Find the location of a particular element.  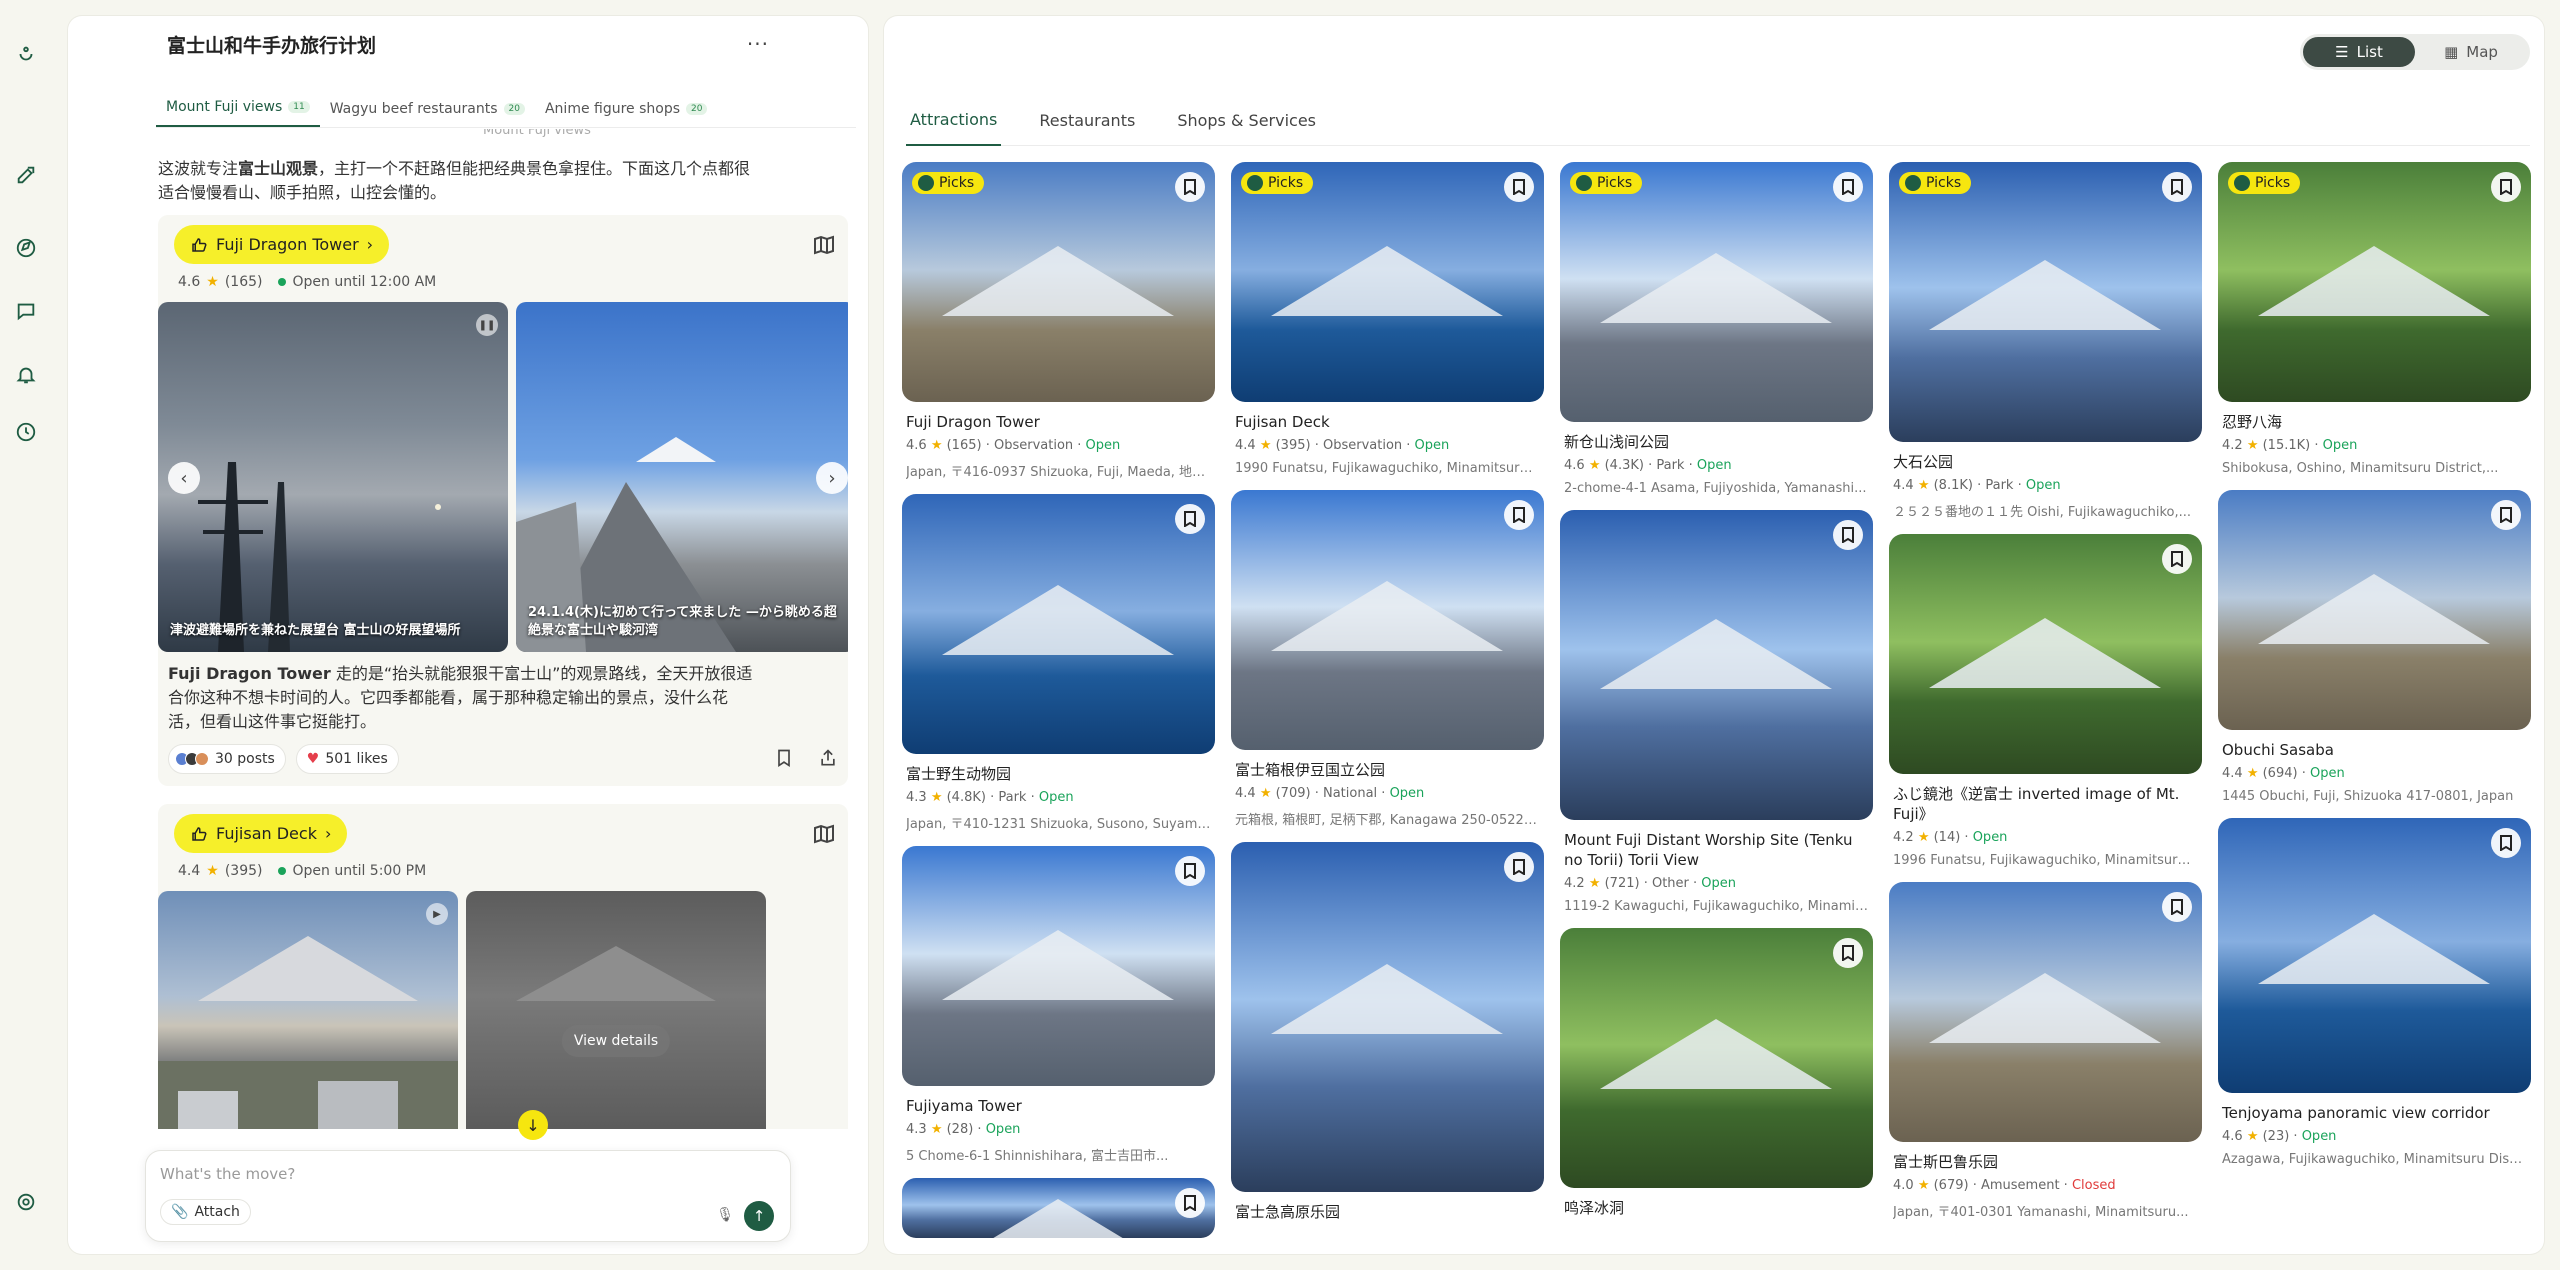

place-meta: 4.4 ★ (8.1K) · Park · Open is located at coordinates (1977, 485).